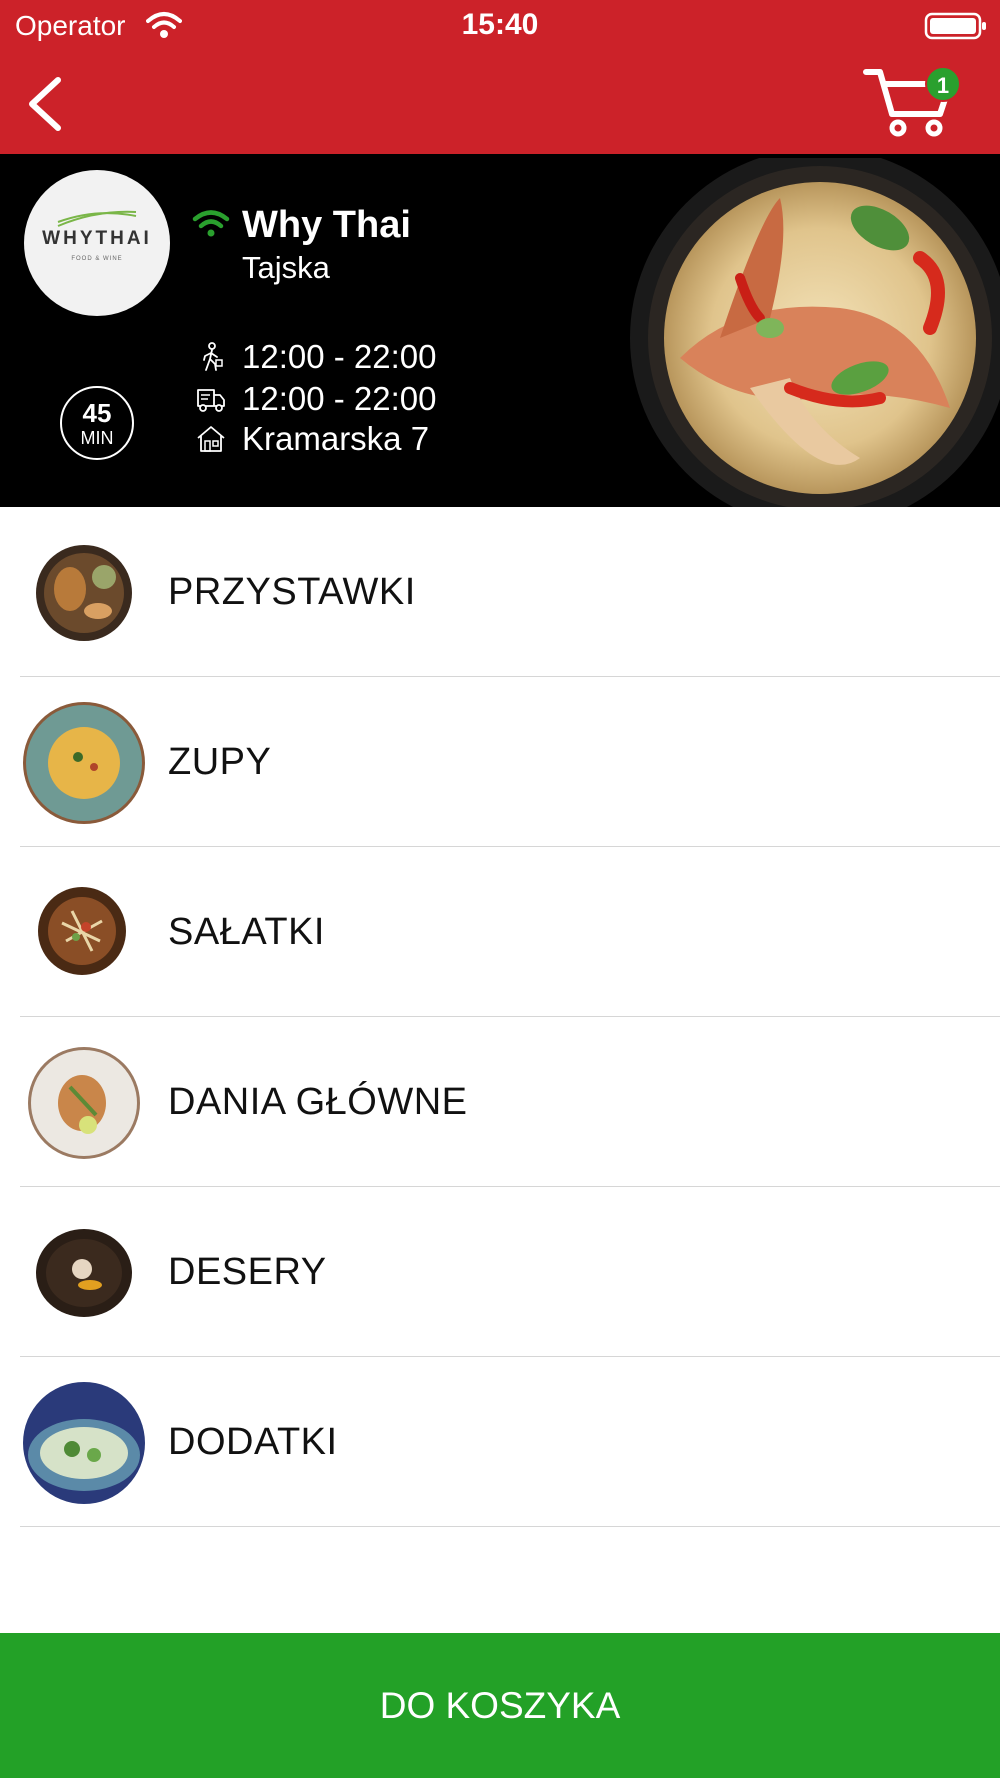 The image size is (1000, 1778). What do you see at coordinates (500, 762) in the screenshot?
I see `category-item-zupy: ZUPY` at bounding box center [500, 762].